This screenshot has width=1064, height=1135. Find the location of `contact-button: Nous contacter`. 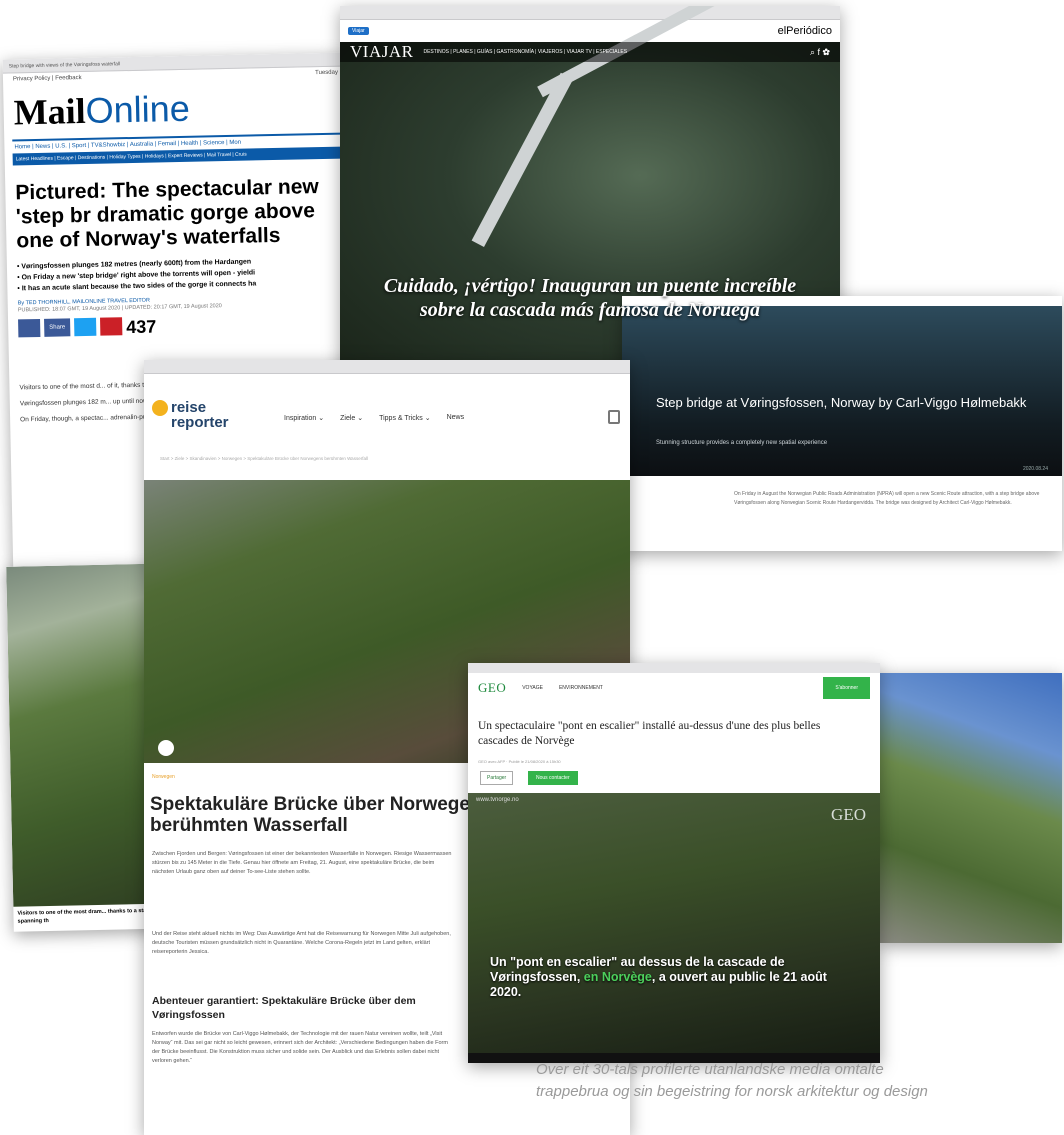

contact-button: Nous contacter is located at coordinates (553, 778).